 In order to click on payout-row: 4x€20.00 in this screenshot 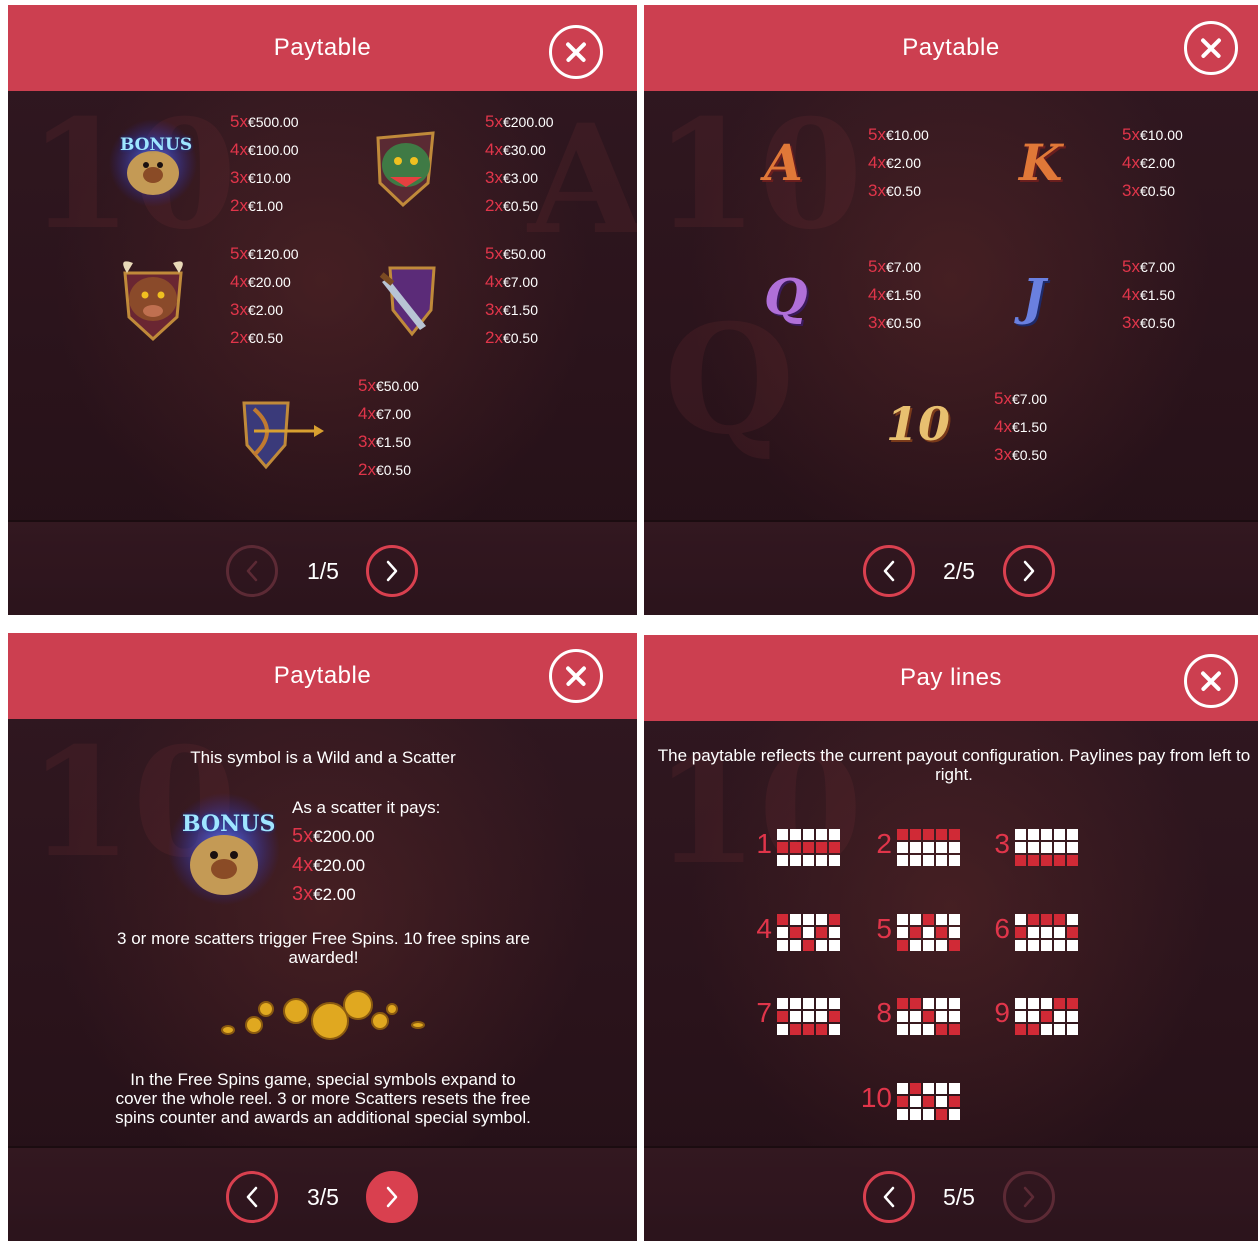, I will do `click(329, 865)`.